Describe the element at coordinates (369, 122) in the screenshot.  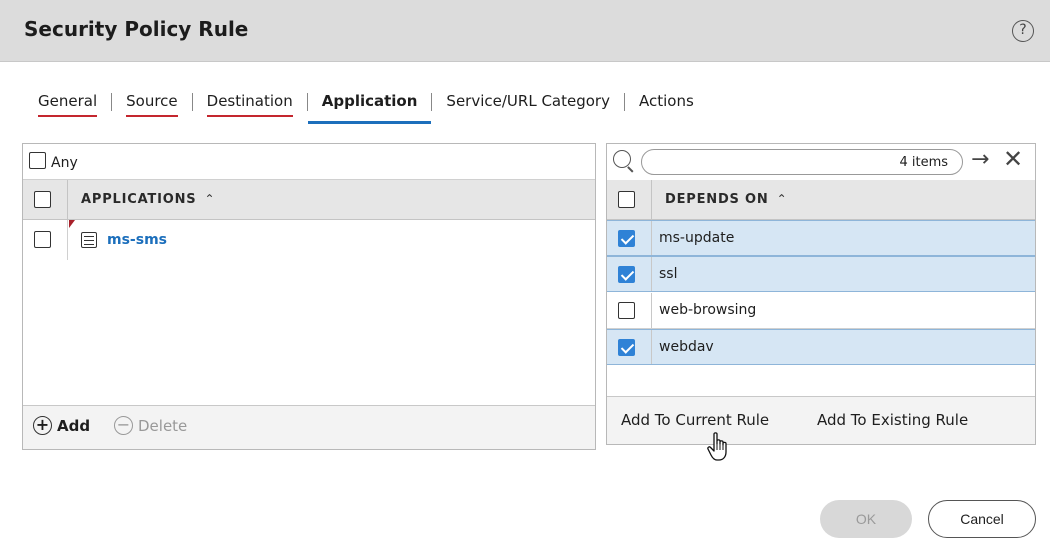
I see `tab-application-active-indicator` at that location.